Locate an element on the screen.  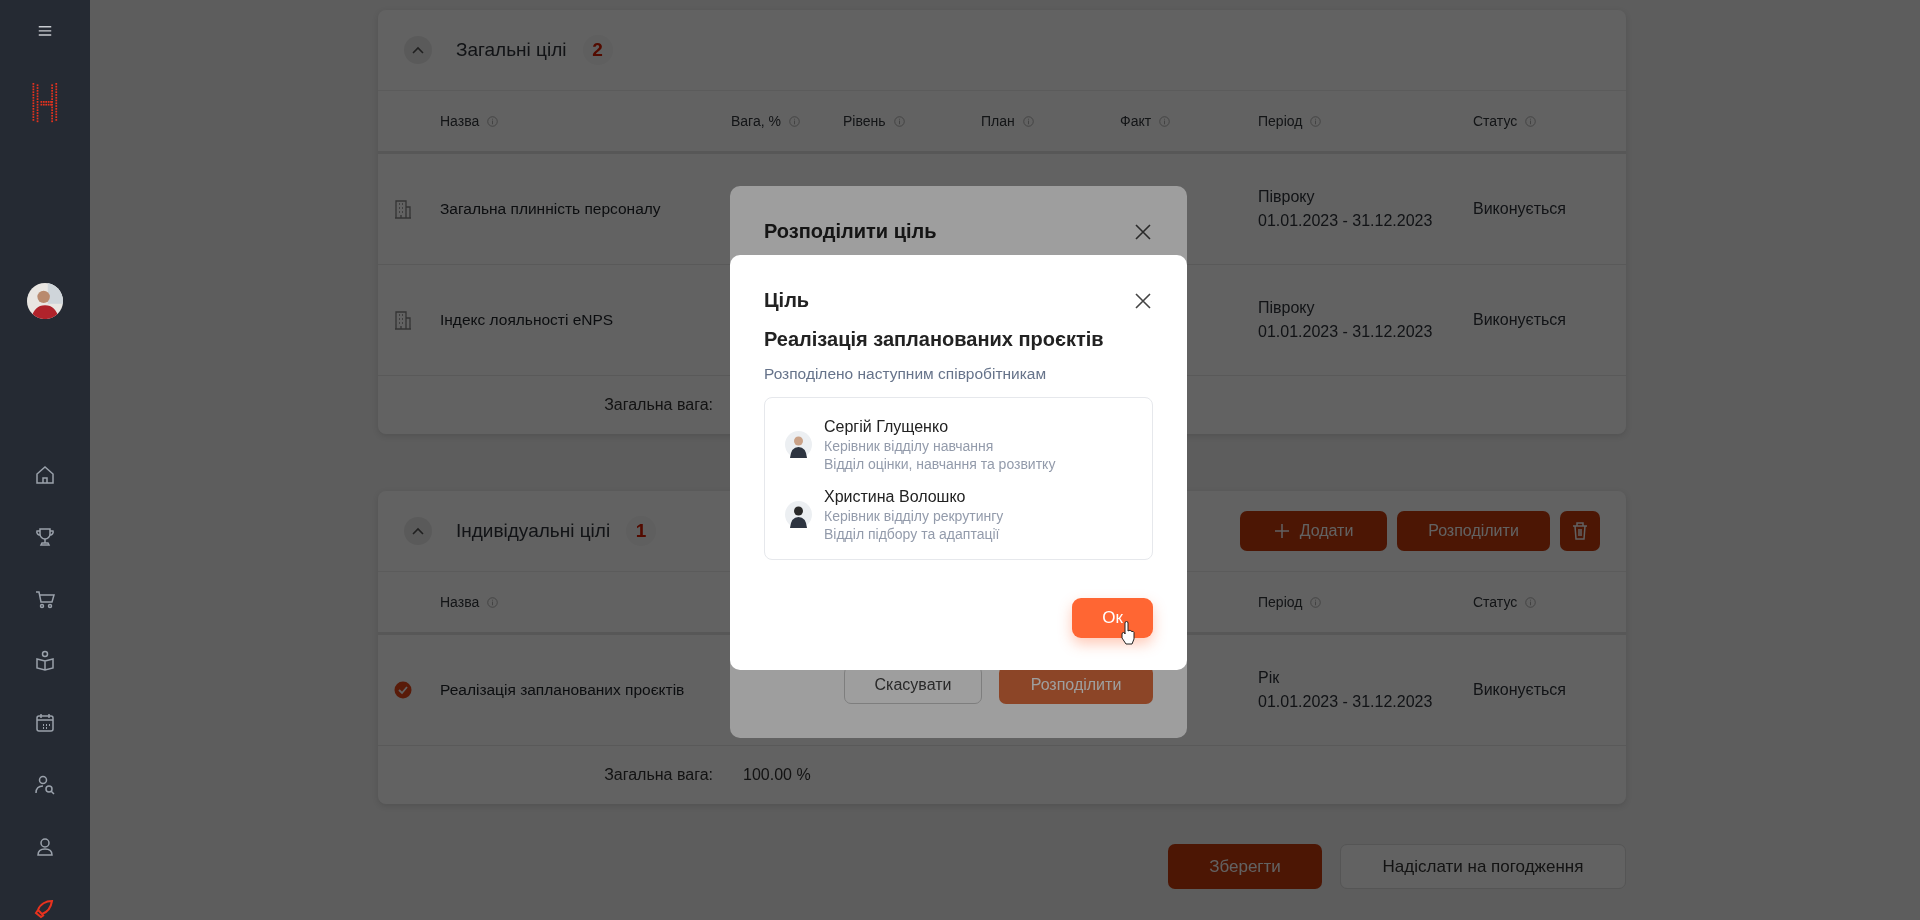
goal-name: Індекс лояльності eNPS is located at coordinates (585, 320).